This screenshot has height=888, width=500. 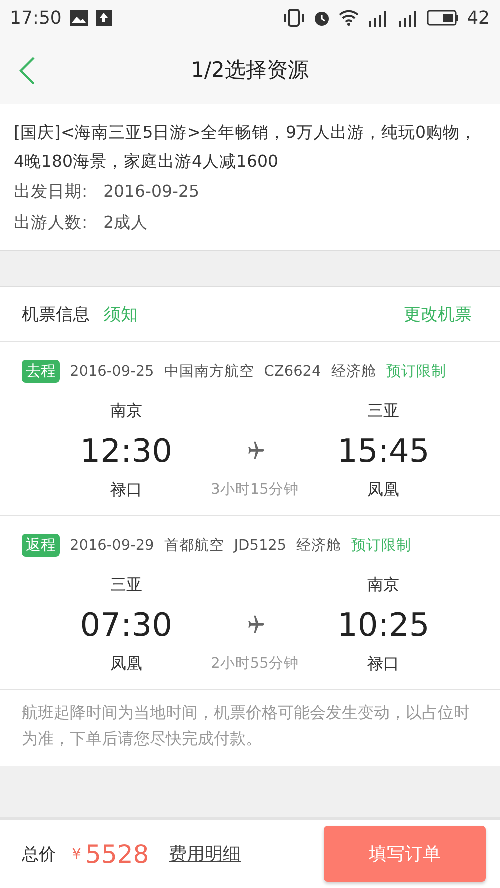 What do you see at coordinates (126, 411) in the screenshot?
I see `departure-city: 南京` at bounding box center [126, 411].